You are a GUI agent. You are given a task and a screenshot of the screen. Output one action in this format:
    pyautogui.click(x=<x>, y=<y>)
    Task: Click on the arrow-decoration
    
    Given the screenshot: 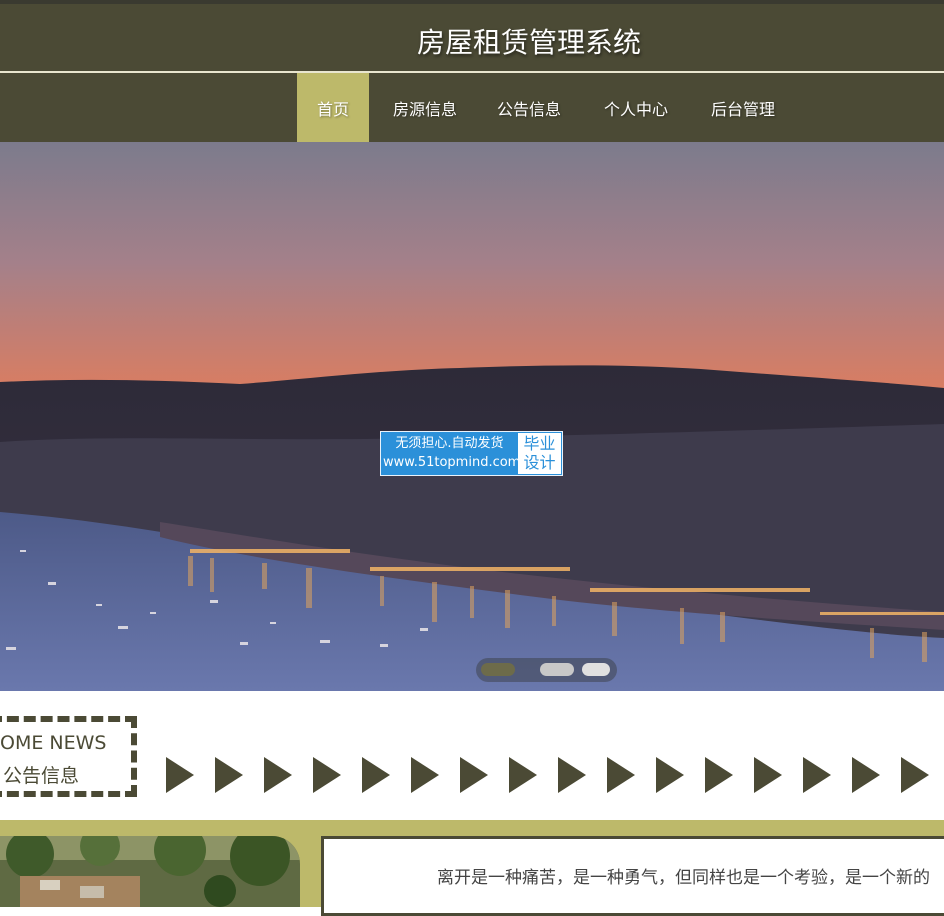 What is the action you would take?
    pyautogui.click(x=547, y=775)
    